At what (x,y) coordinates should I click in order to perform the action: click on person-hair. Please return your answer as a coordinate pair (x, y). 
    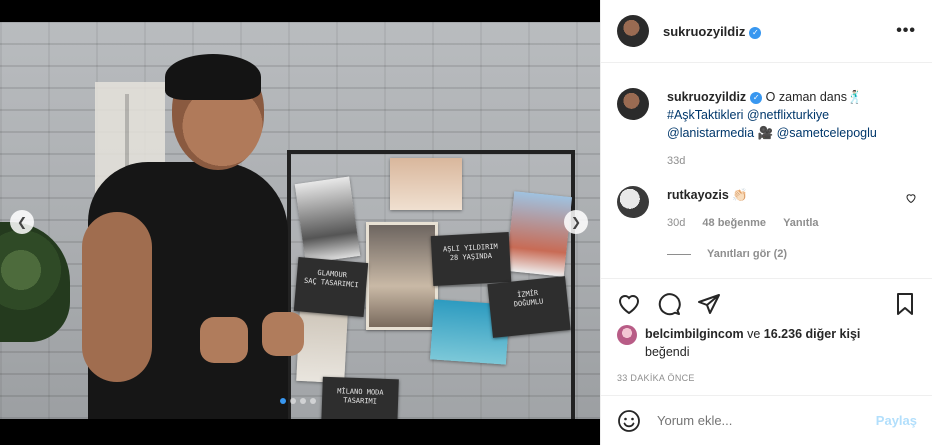
    Looking at the image, I should click on (213, 77).